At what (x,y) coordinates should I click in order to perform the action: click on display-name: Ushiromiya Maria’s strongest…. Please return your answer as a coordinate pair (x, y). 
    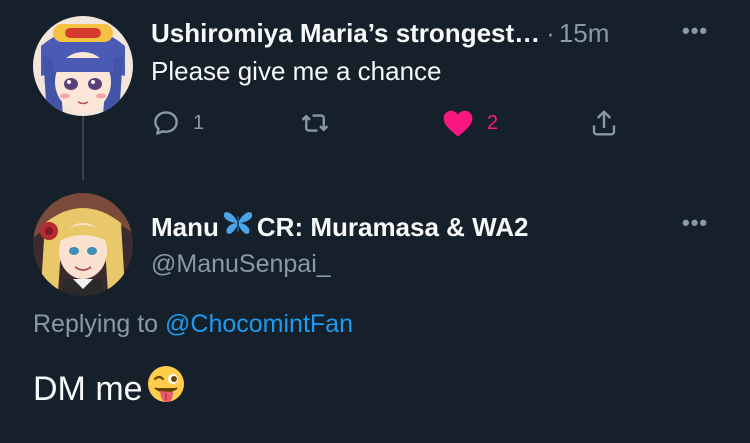
    Looking at the image, I should click on (345, 33).